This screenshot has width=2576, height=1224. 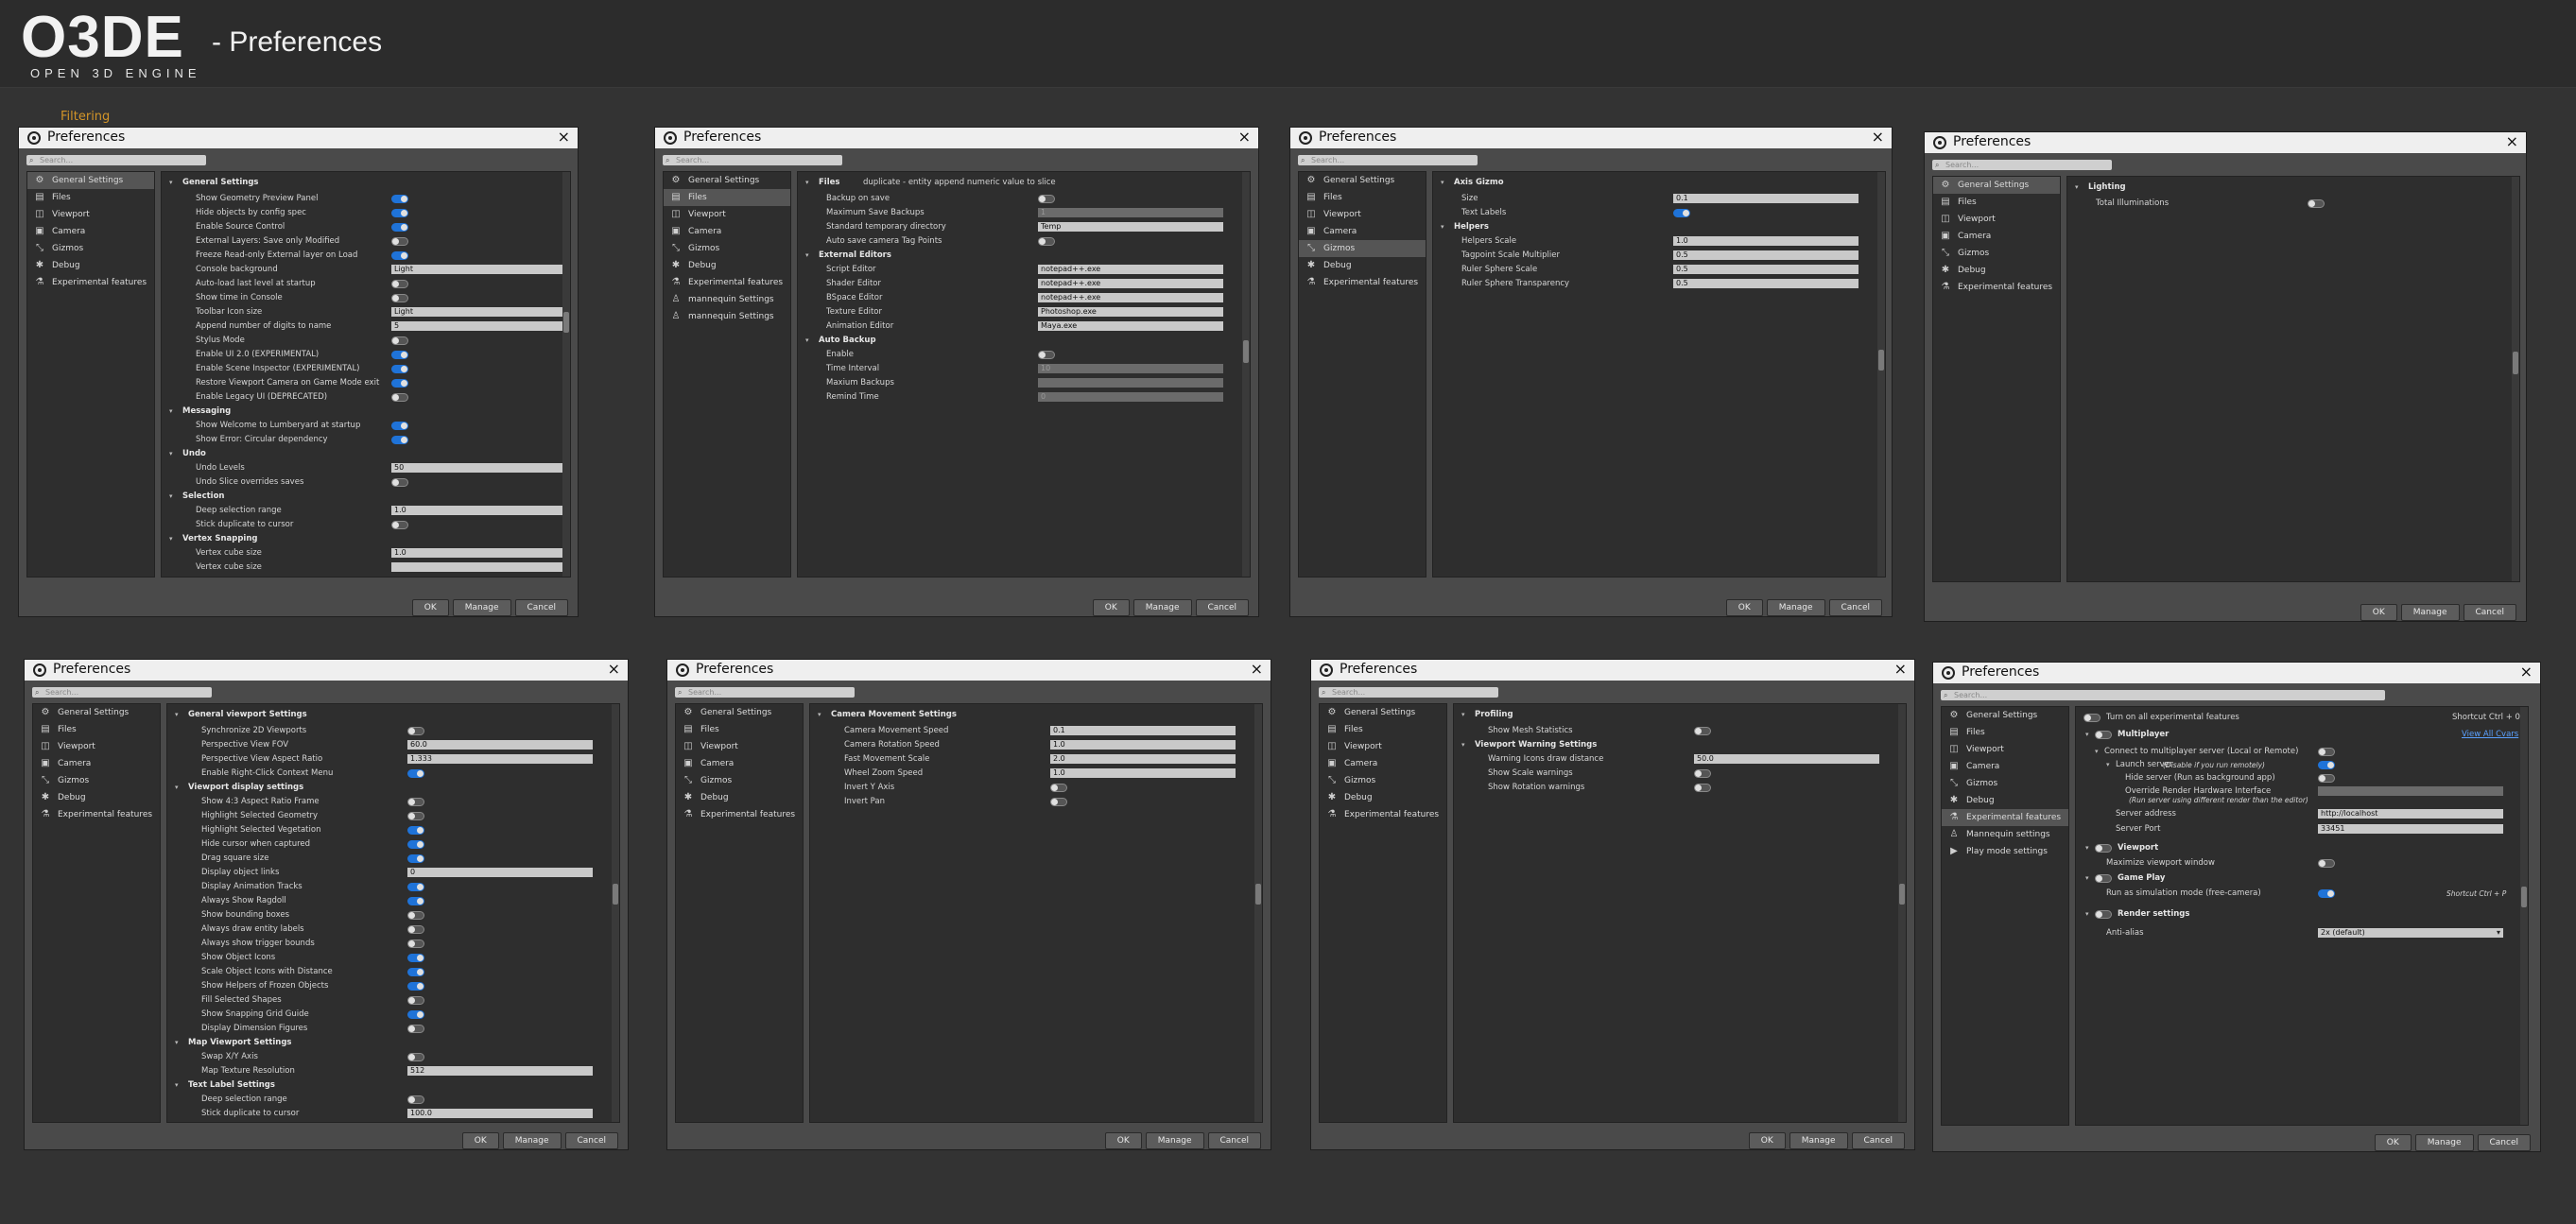 I want to click on viewport-toggle, so click(x=2103, y=848).